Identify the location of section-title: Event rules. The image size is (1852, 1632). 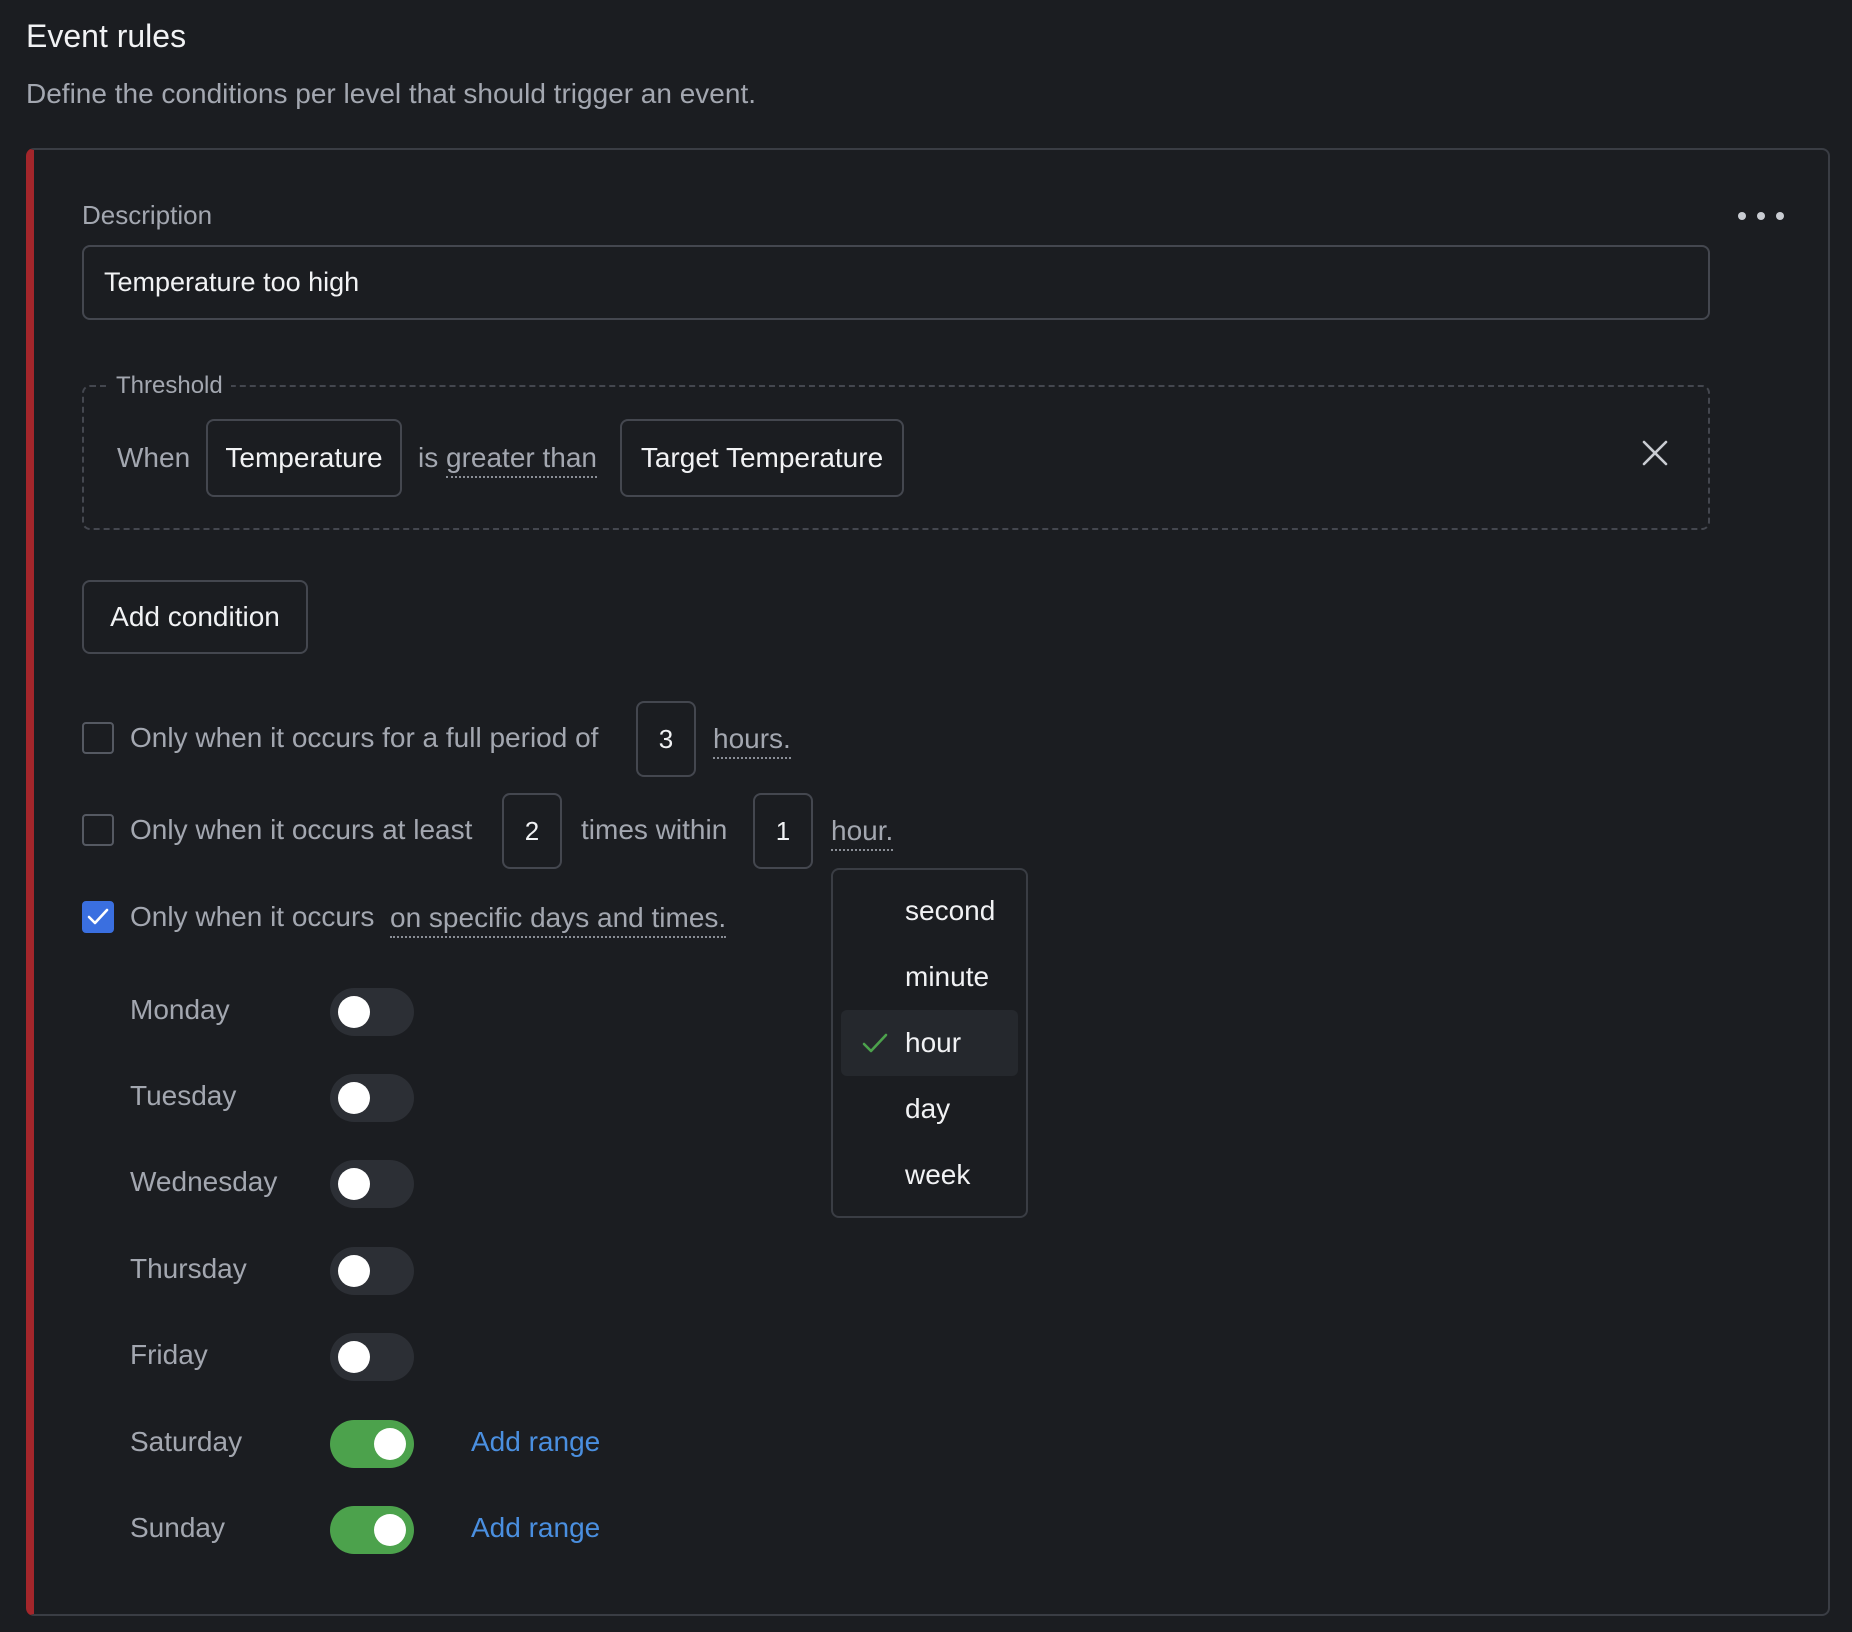
(106, 36).